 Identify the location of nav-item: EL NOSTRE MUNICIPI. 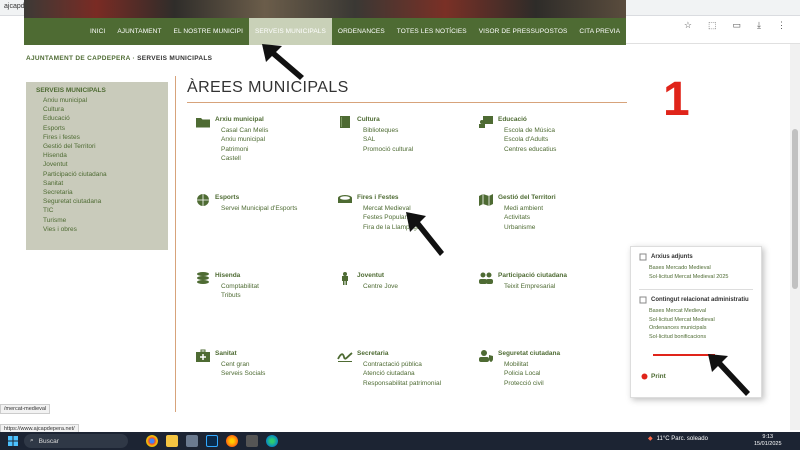
(208, 31).